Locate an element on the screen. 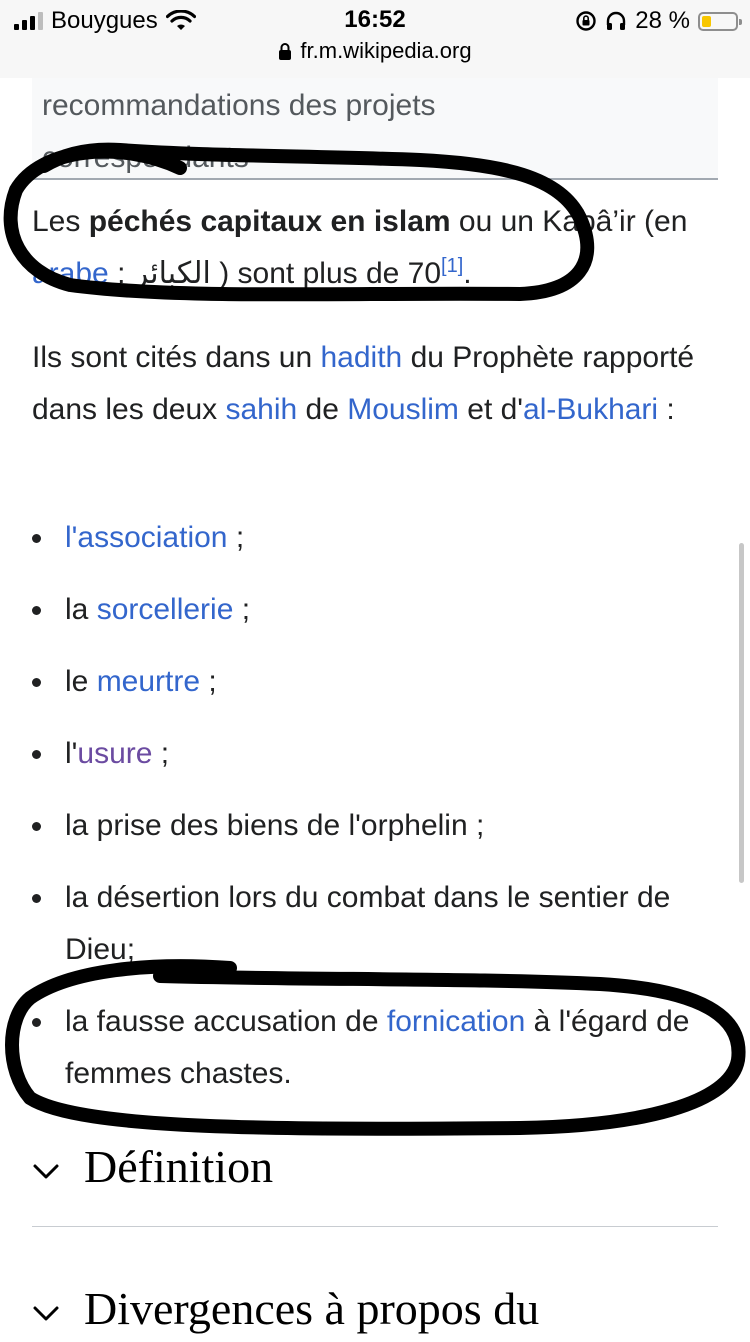 The height and width of the screenshot is (1342, 750). link-fornication: fornication is located at coordinates (456, 1021).